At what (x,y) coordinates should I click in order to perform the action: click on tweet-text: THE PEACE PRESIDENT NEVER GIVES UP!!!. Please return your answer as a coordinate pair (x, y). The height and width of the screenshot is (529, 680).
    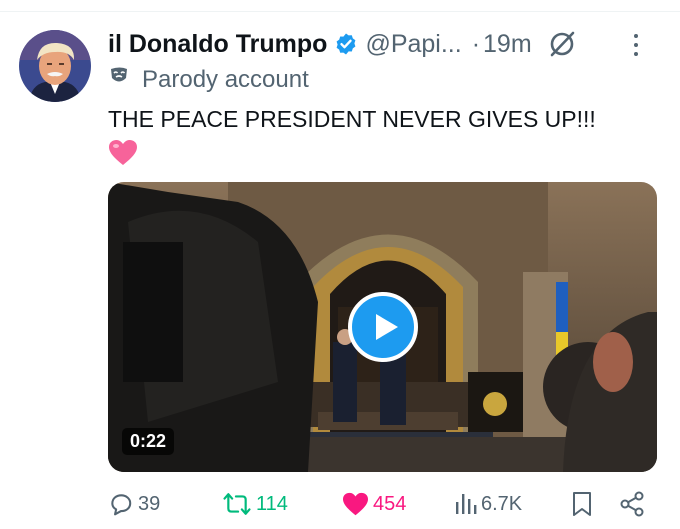
    Looking at the image, I should click on (352, 119).